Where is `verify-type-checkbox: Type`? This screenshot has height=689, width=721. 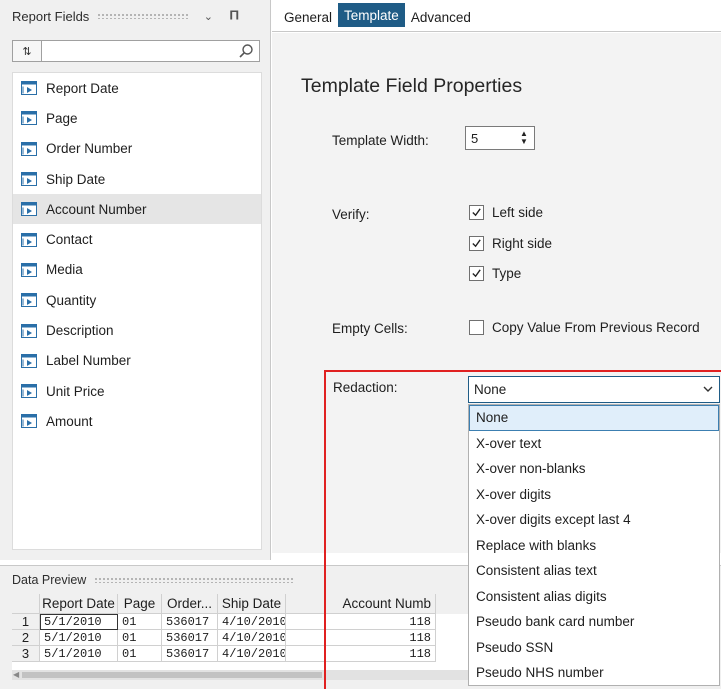
verify-type-checkbox: Type is located at coordinates (495, 273).